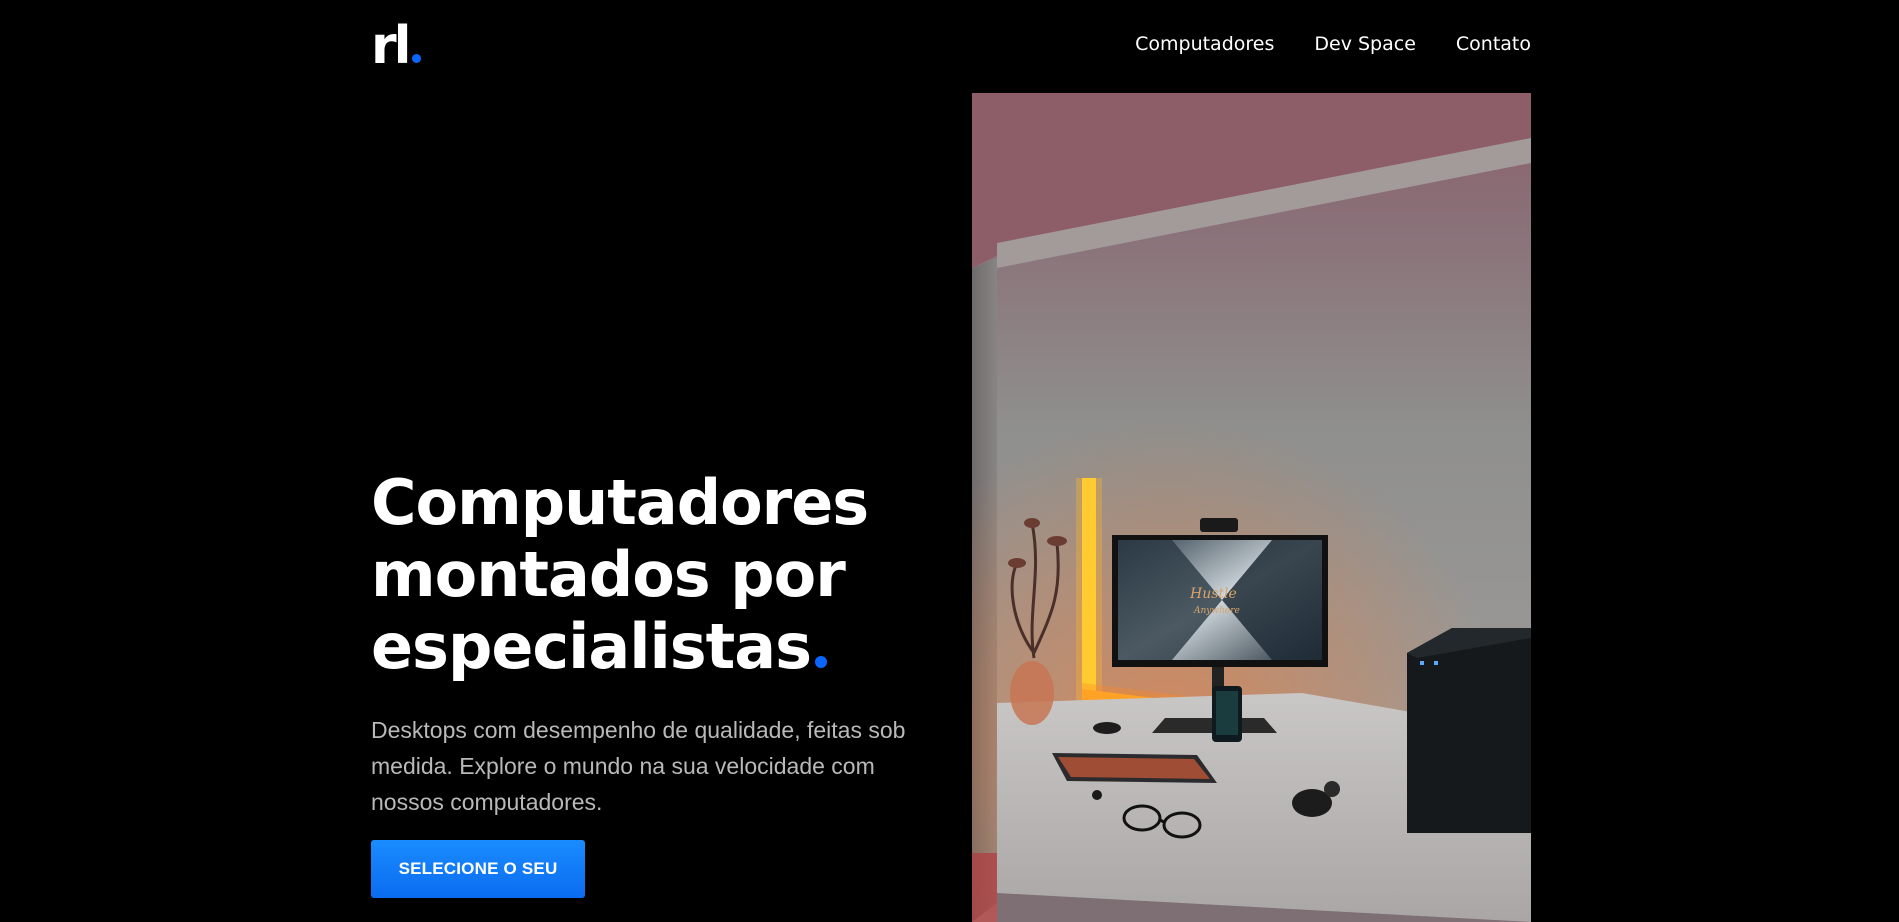 The width and height of the screenshot is (1899, 922). What do you see at coordinates (620, 502) in the screenshot?
I see `hero-title-line-1: Computadores` at bounding box center [620, 502].